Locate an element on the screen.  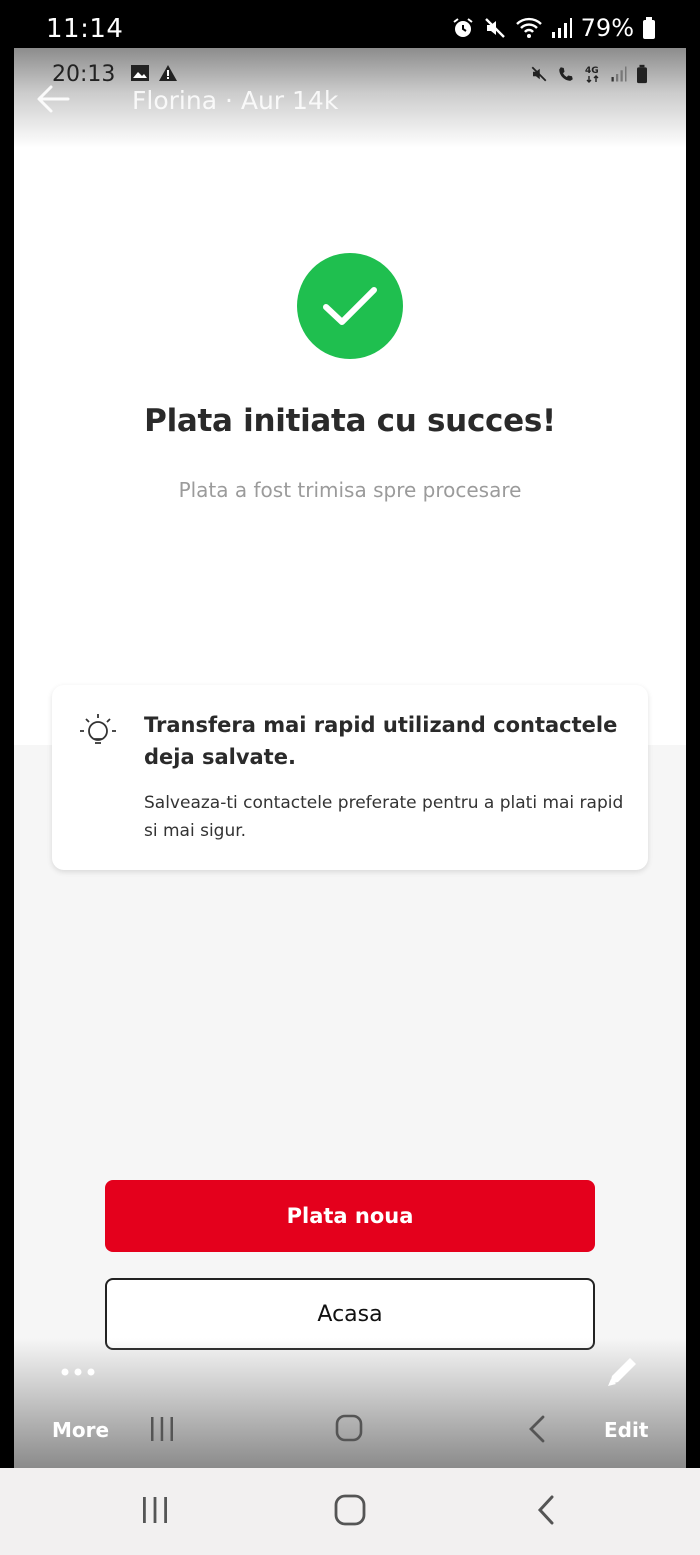
battery-percent: 79% is located at coordinates (607, 28).